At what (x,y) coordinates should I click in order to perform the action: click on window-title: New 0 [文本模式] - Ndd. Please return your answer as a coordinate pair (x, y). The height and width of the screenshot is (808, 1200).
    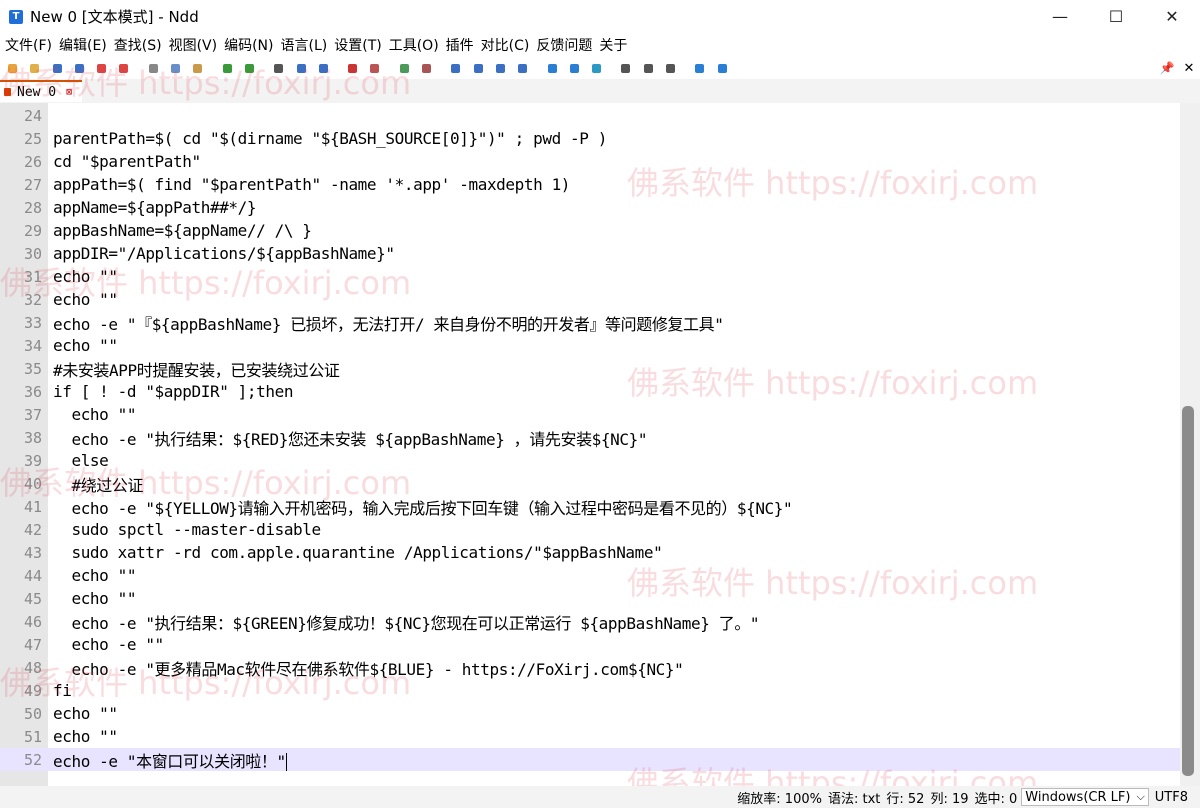
    Looking at the image, I should click on (114, 17).